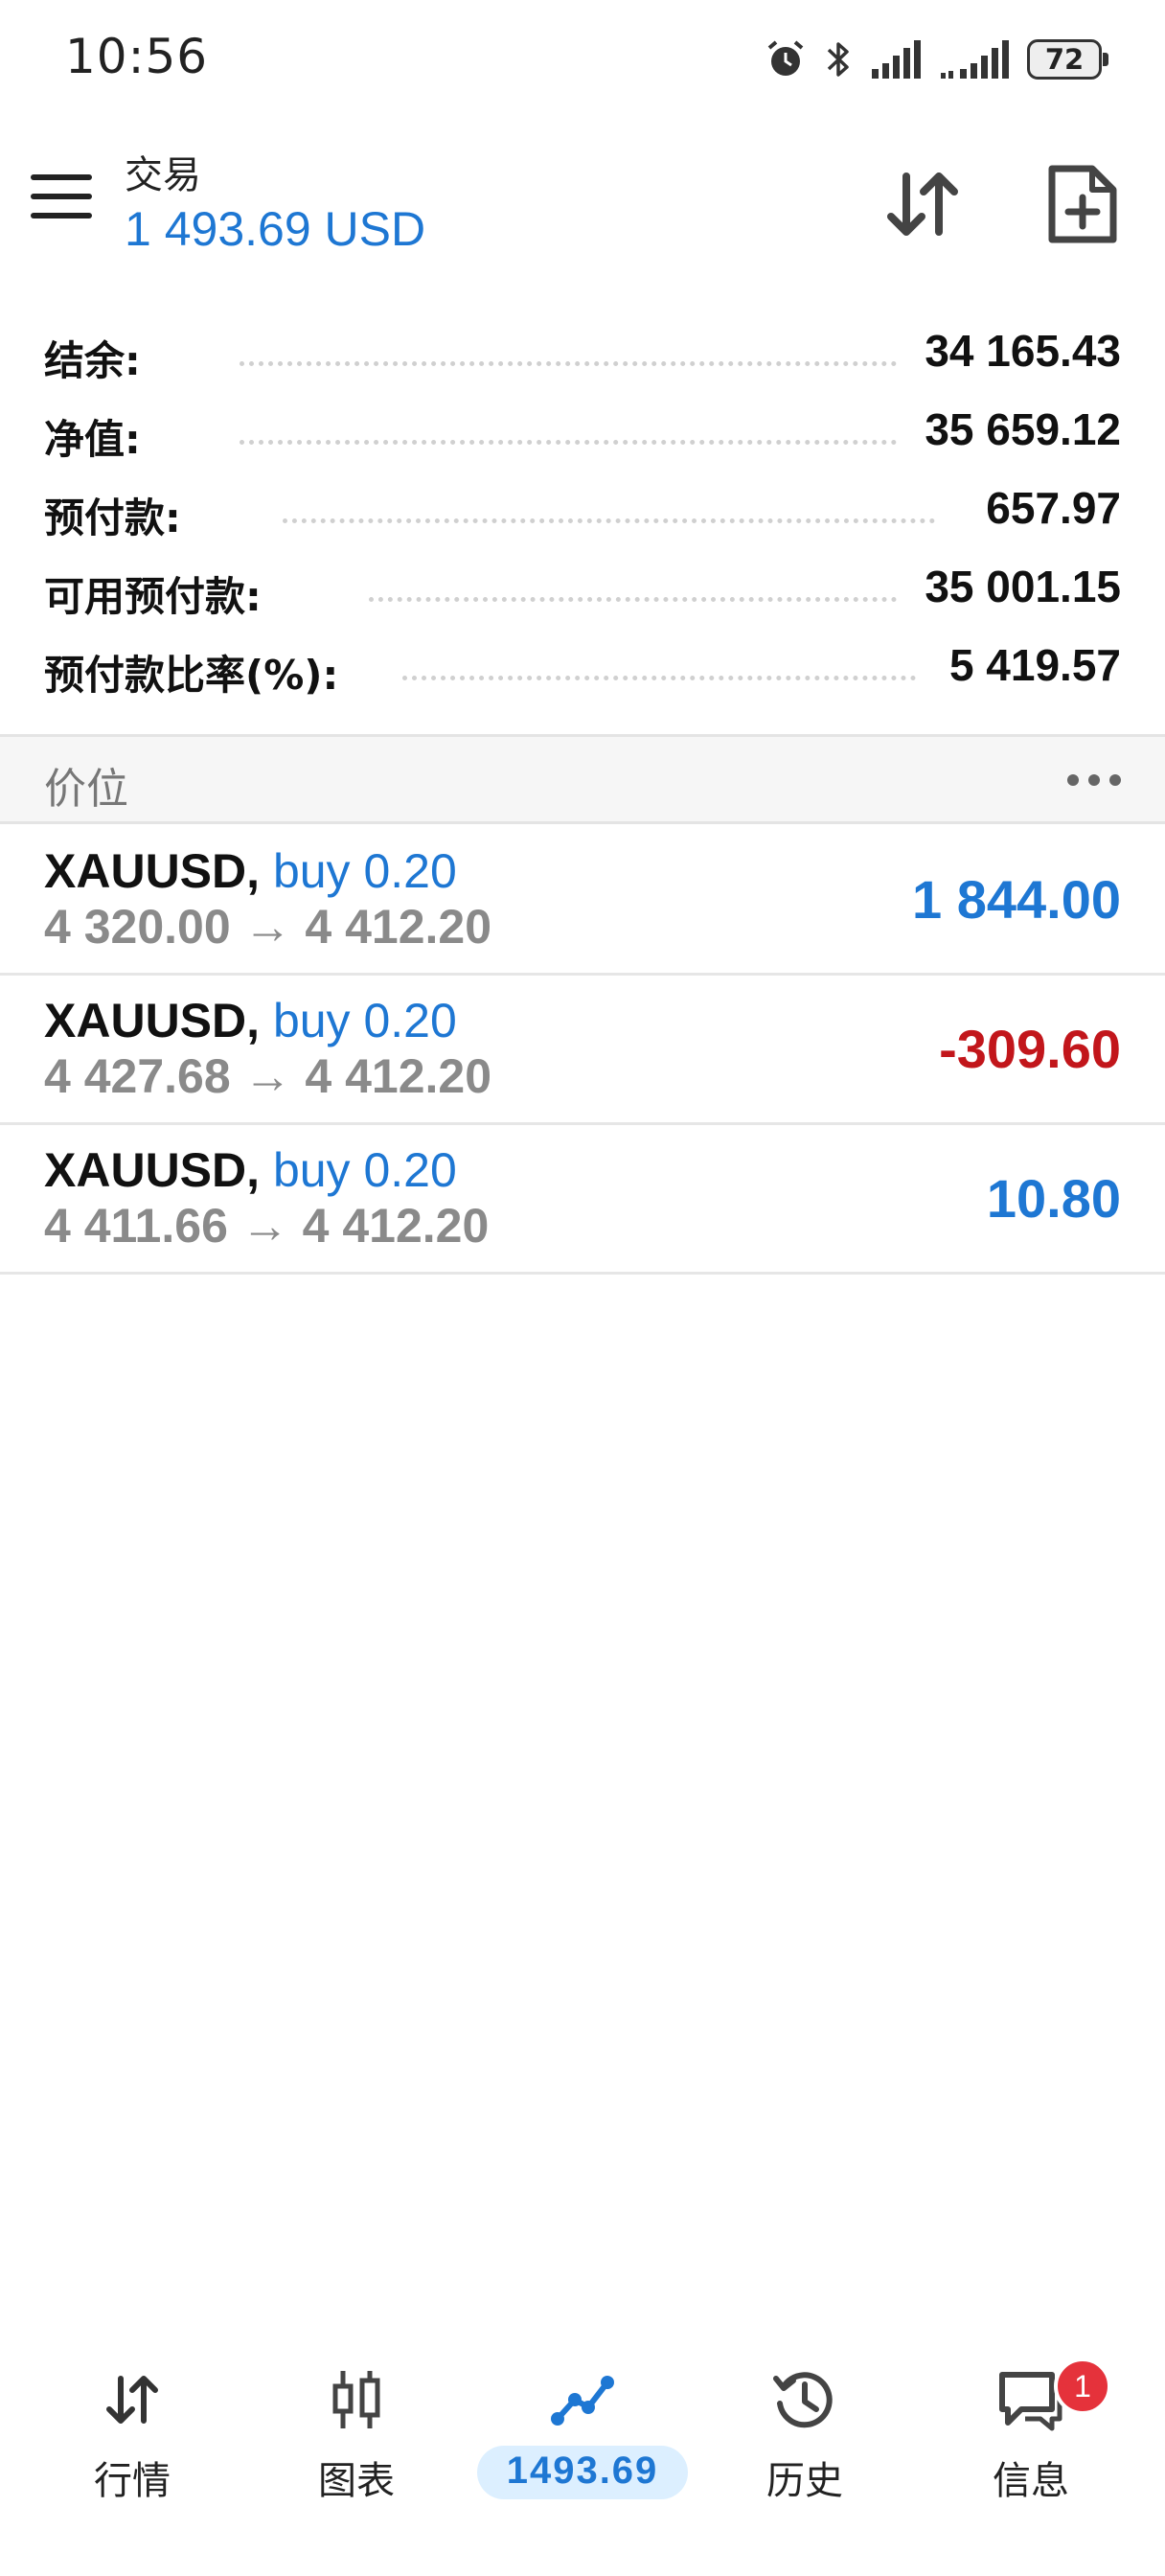  I want to click on app-header: 交易 1 493.69 USD, so click(582, 206).